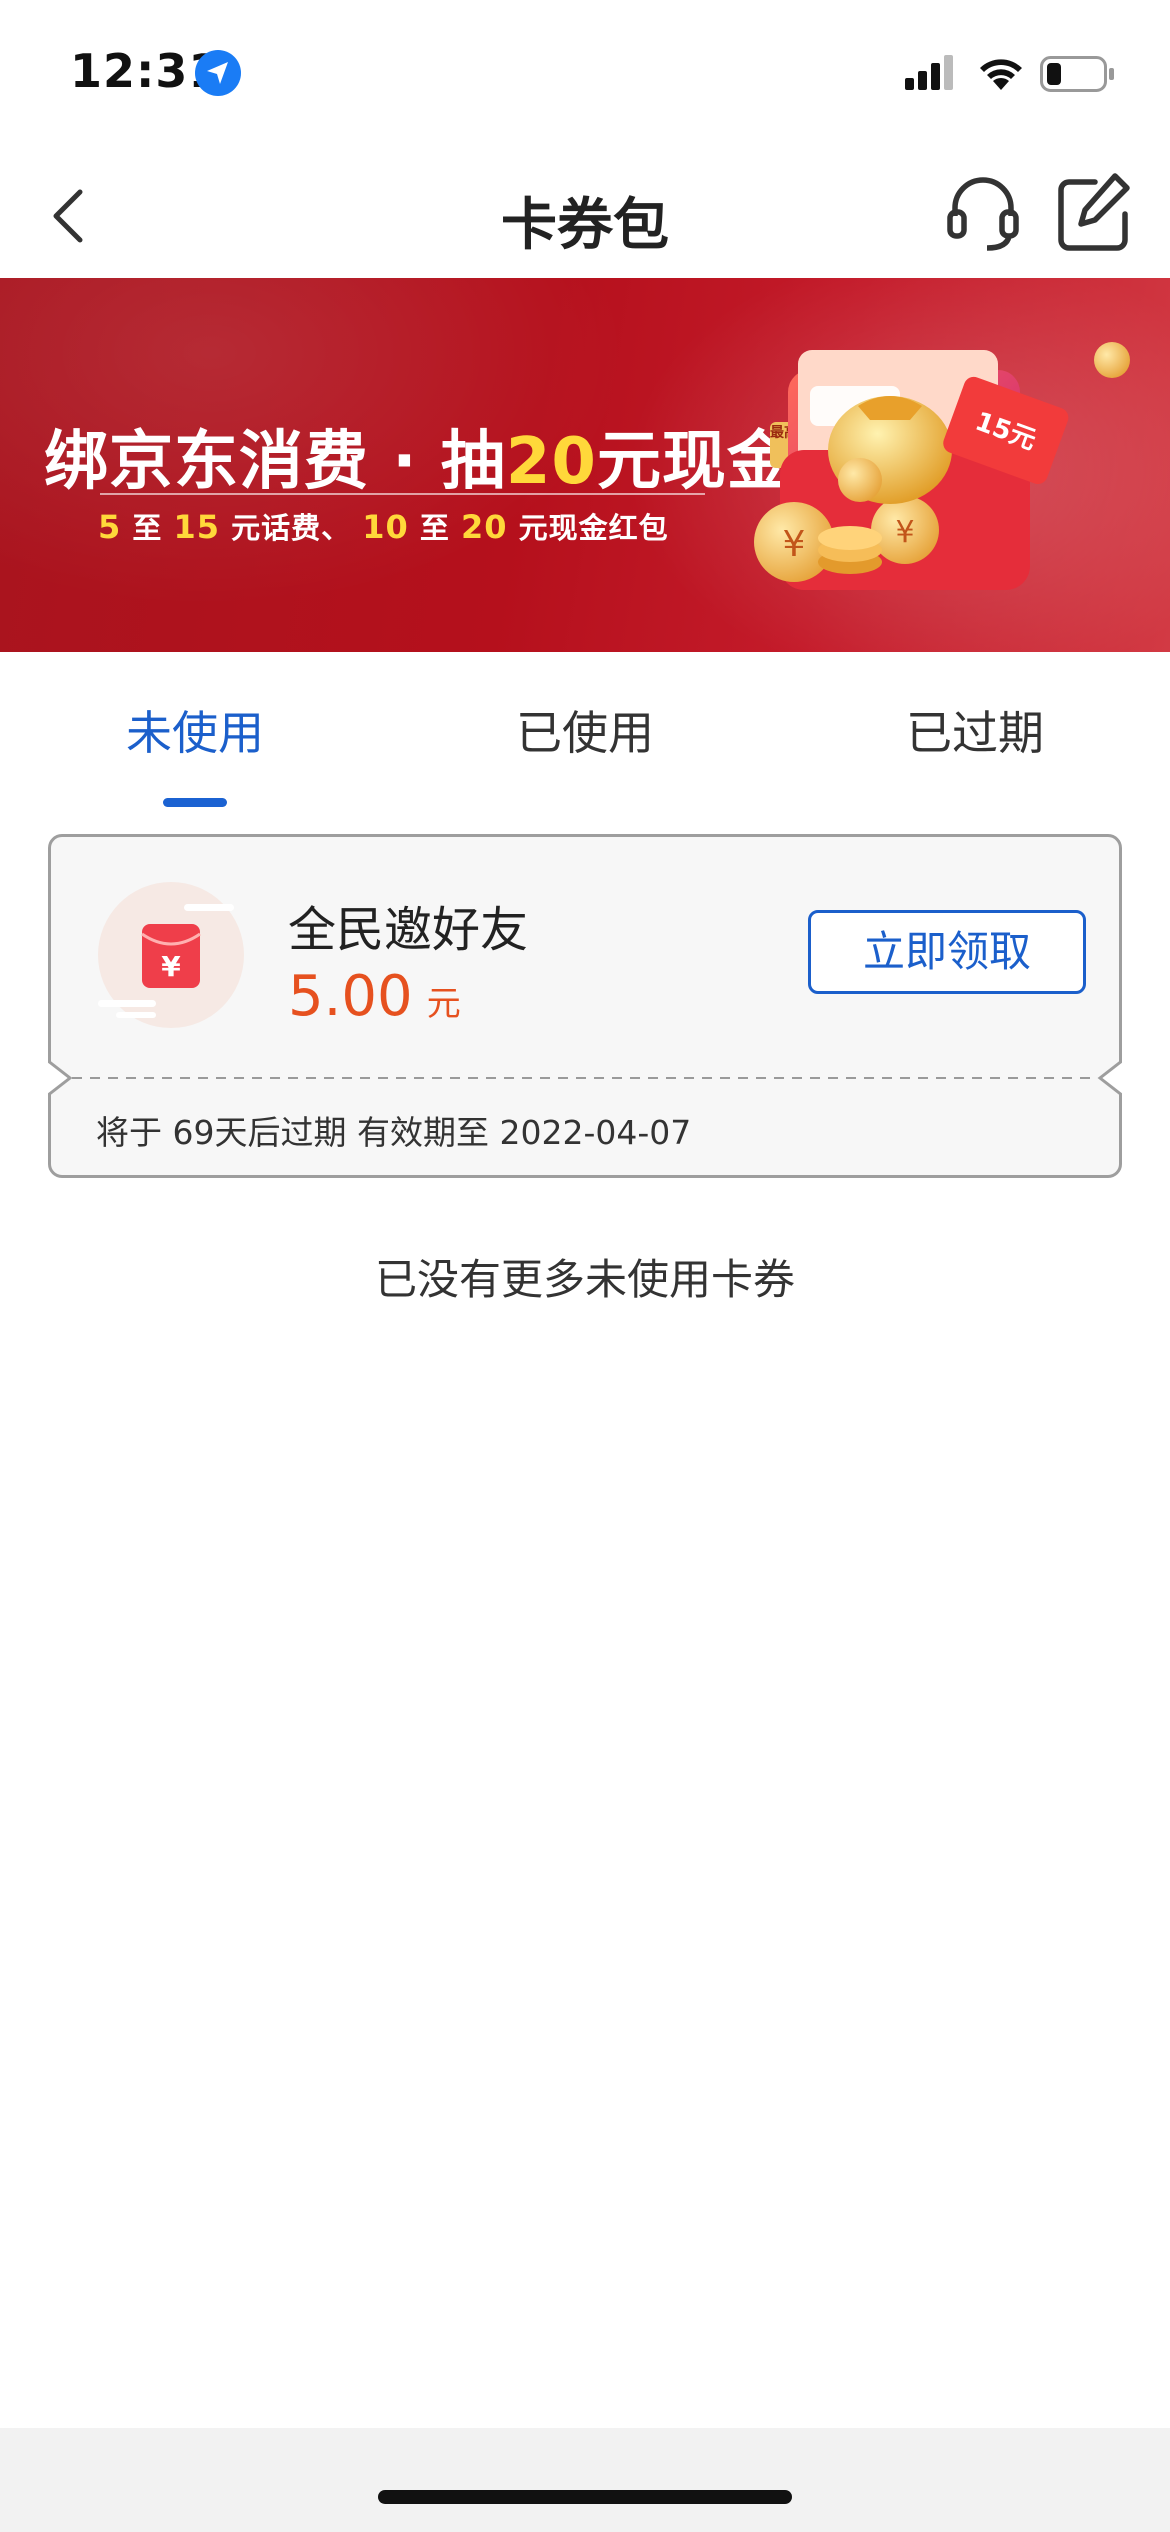 This screenshot has height=2532, width=1170. What do you see at coordinates (942, 466) in the screenshot?
I see `red-packet-illustration: ¥ 15元 ¥` at bounding box center [942, 466].